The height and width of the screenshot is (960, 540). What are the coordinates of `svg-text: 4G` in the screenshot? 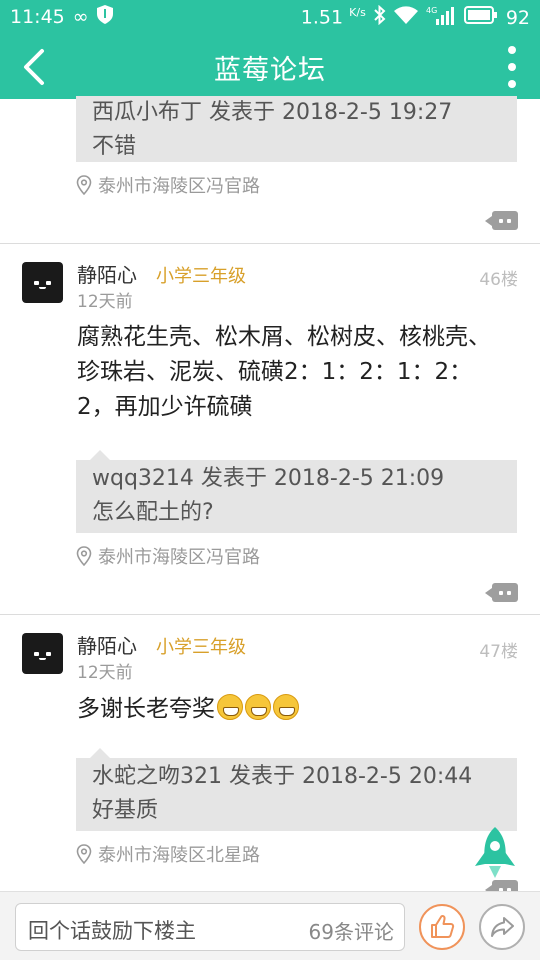 It's located at (431, 10).